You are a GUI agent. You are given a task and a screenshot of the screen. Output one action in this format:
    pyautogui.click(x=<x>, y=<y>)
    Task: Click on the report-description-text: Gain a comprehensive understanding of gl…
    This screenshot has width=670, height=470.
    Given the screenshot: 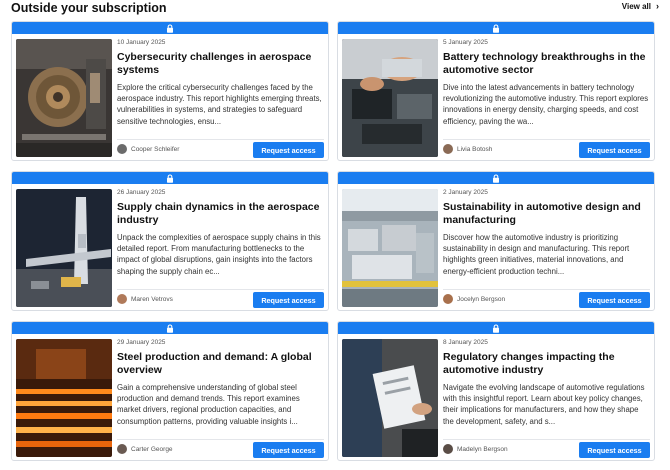 What is the action you would take?
    pyautogui.click(x=208, y=404)
    